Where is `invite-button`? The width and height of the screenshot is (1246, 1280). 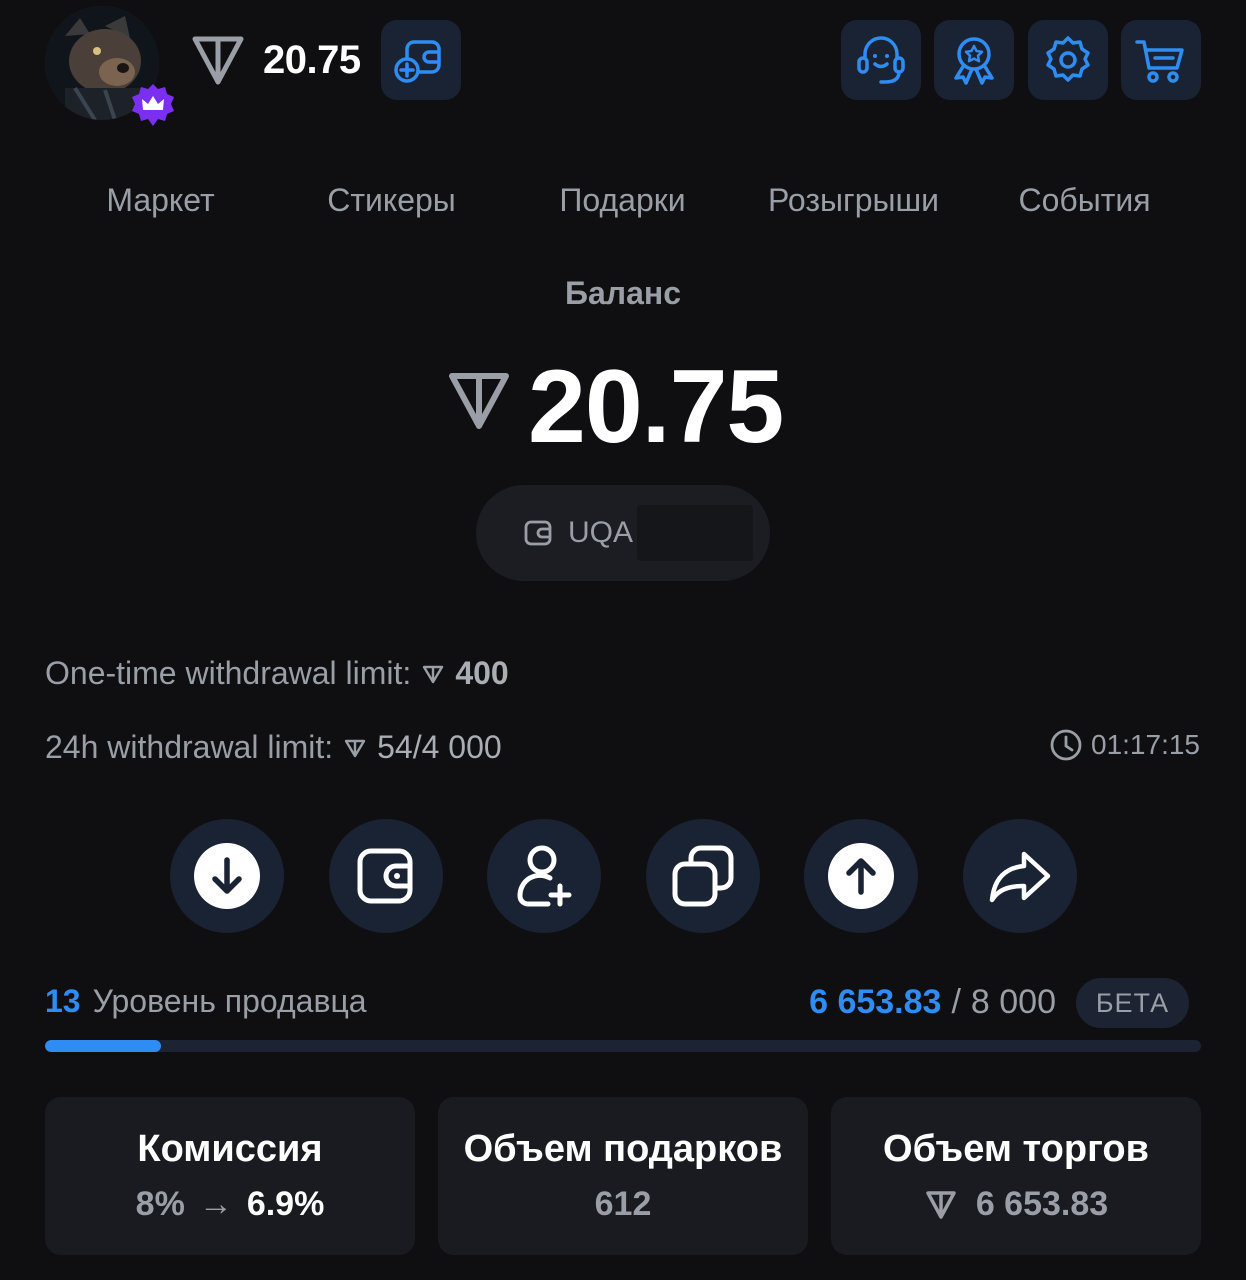
invite-button is located at coordinates (544, 876).